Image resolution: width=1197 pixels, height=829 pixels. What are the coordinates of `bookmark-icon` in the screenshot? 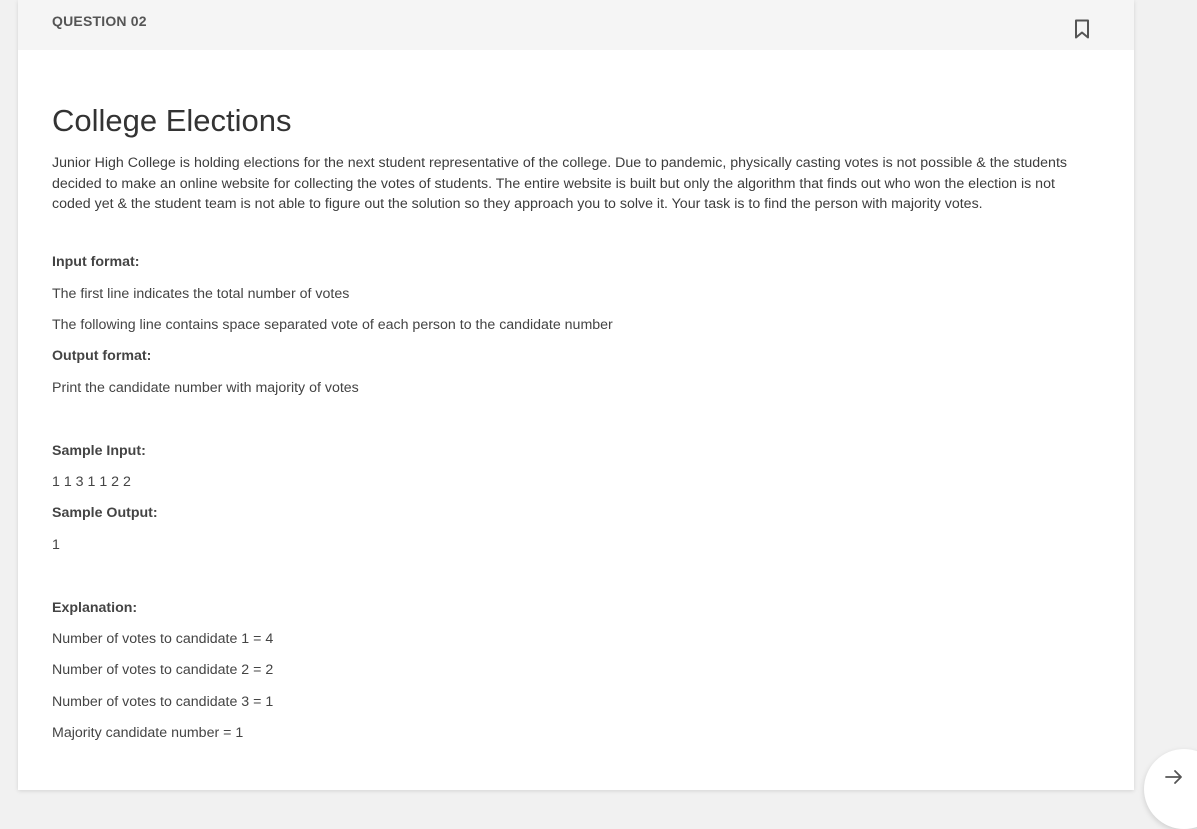 It's located at (1082, 29).